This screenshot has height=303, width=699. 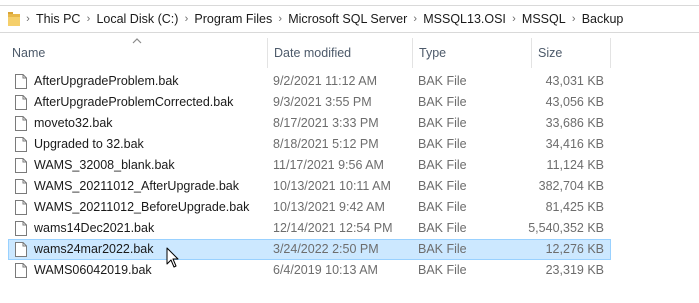 What do you see at coordinates (172, 257) in the screenshot?
I see `mouse-cursor-icon` at bounding box center [172, 257].